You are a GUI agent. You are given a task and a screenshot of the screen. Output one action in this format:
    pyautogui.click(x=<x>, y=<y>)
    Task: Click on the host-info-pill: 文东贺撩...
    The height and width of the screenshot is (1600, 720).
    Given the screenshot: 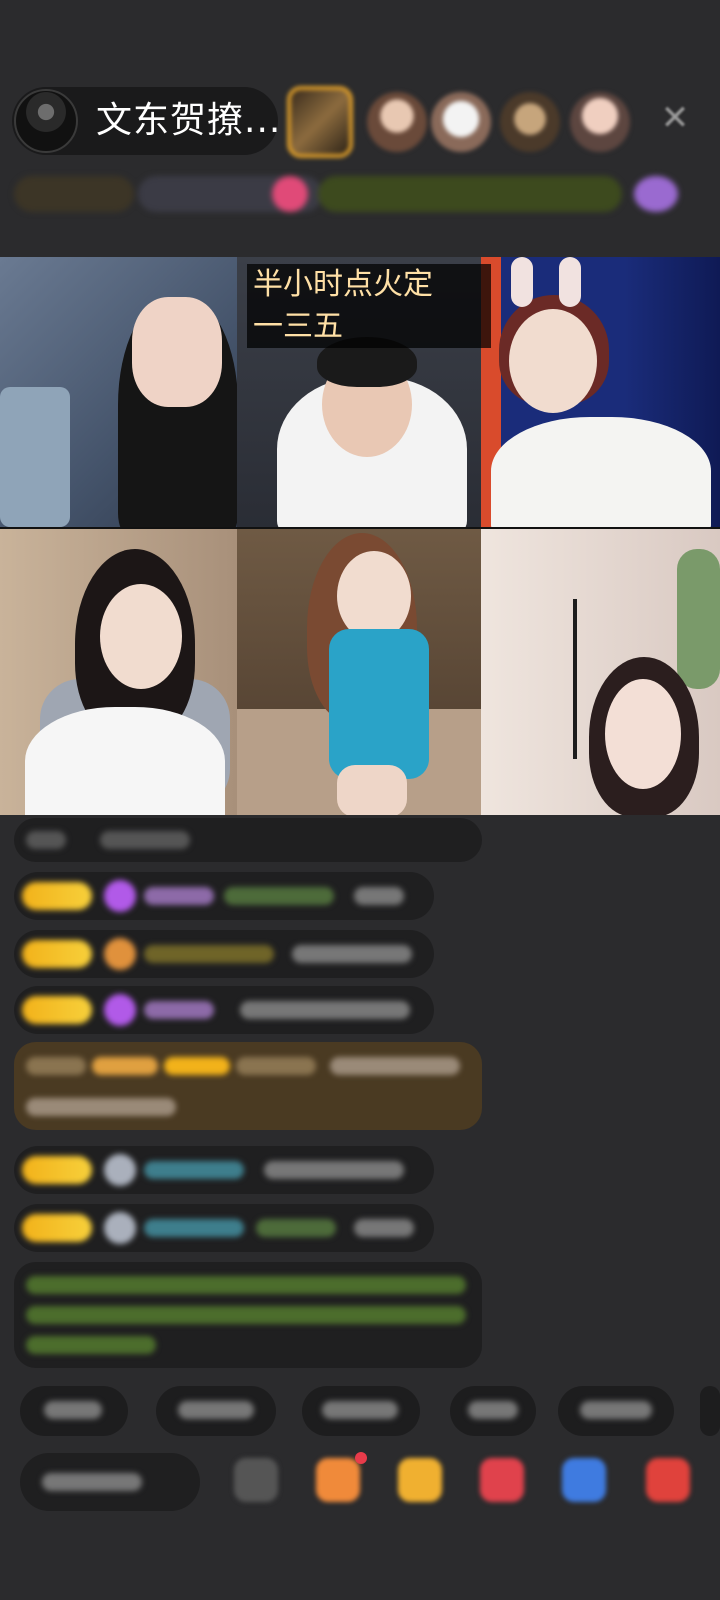 What is the action you would take?
    pyautogui.click(x=147, y=121)
    